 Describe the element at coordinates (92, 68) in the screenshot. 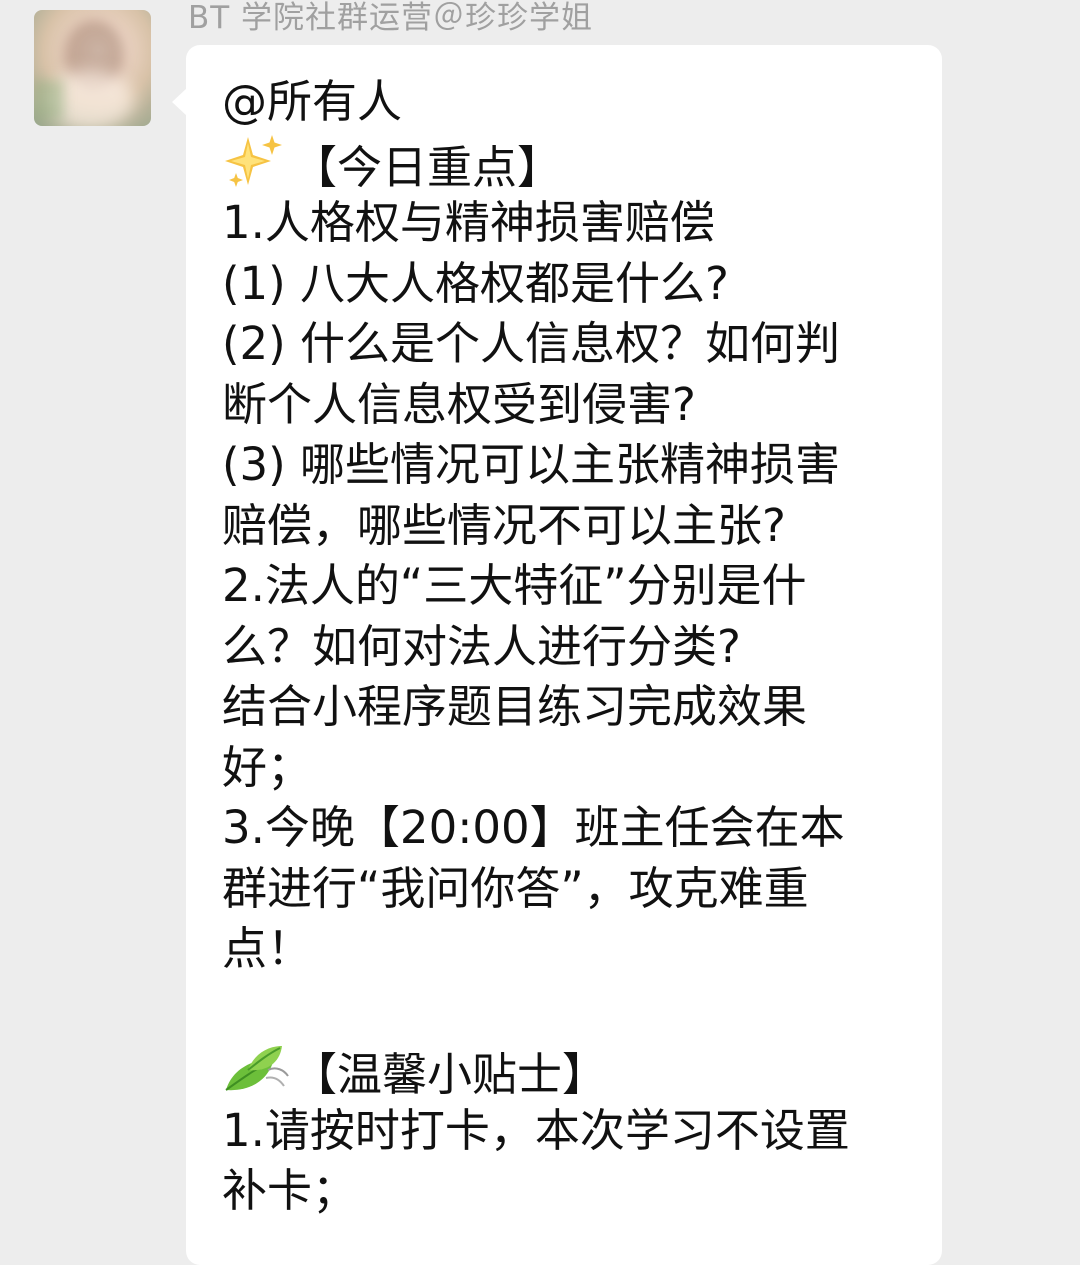

I see `sender-avatar` at that location.